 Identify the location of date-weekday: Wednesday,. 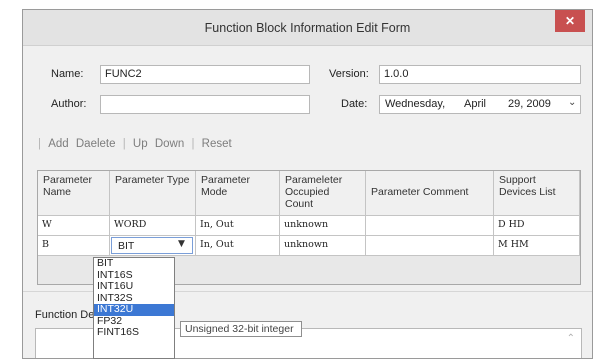
(415, 104).